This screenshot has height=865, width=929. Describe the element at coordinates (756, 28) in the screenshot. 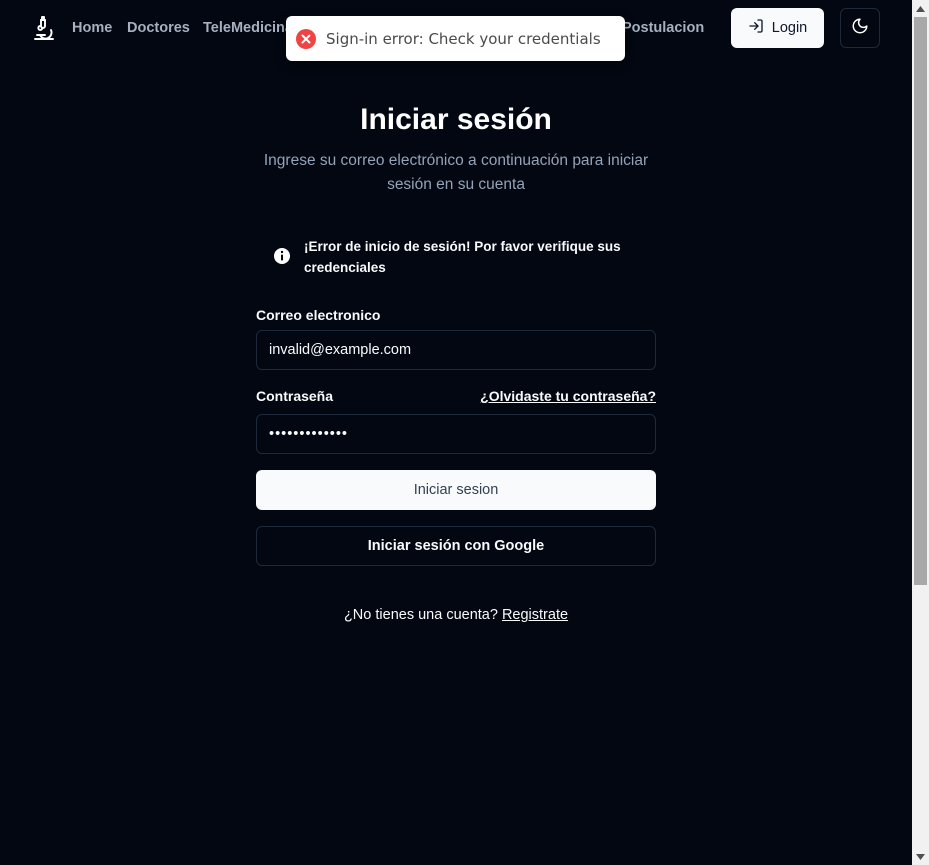

I see `login-icon` at that location.